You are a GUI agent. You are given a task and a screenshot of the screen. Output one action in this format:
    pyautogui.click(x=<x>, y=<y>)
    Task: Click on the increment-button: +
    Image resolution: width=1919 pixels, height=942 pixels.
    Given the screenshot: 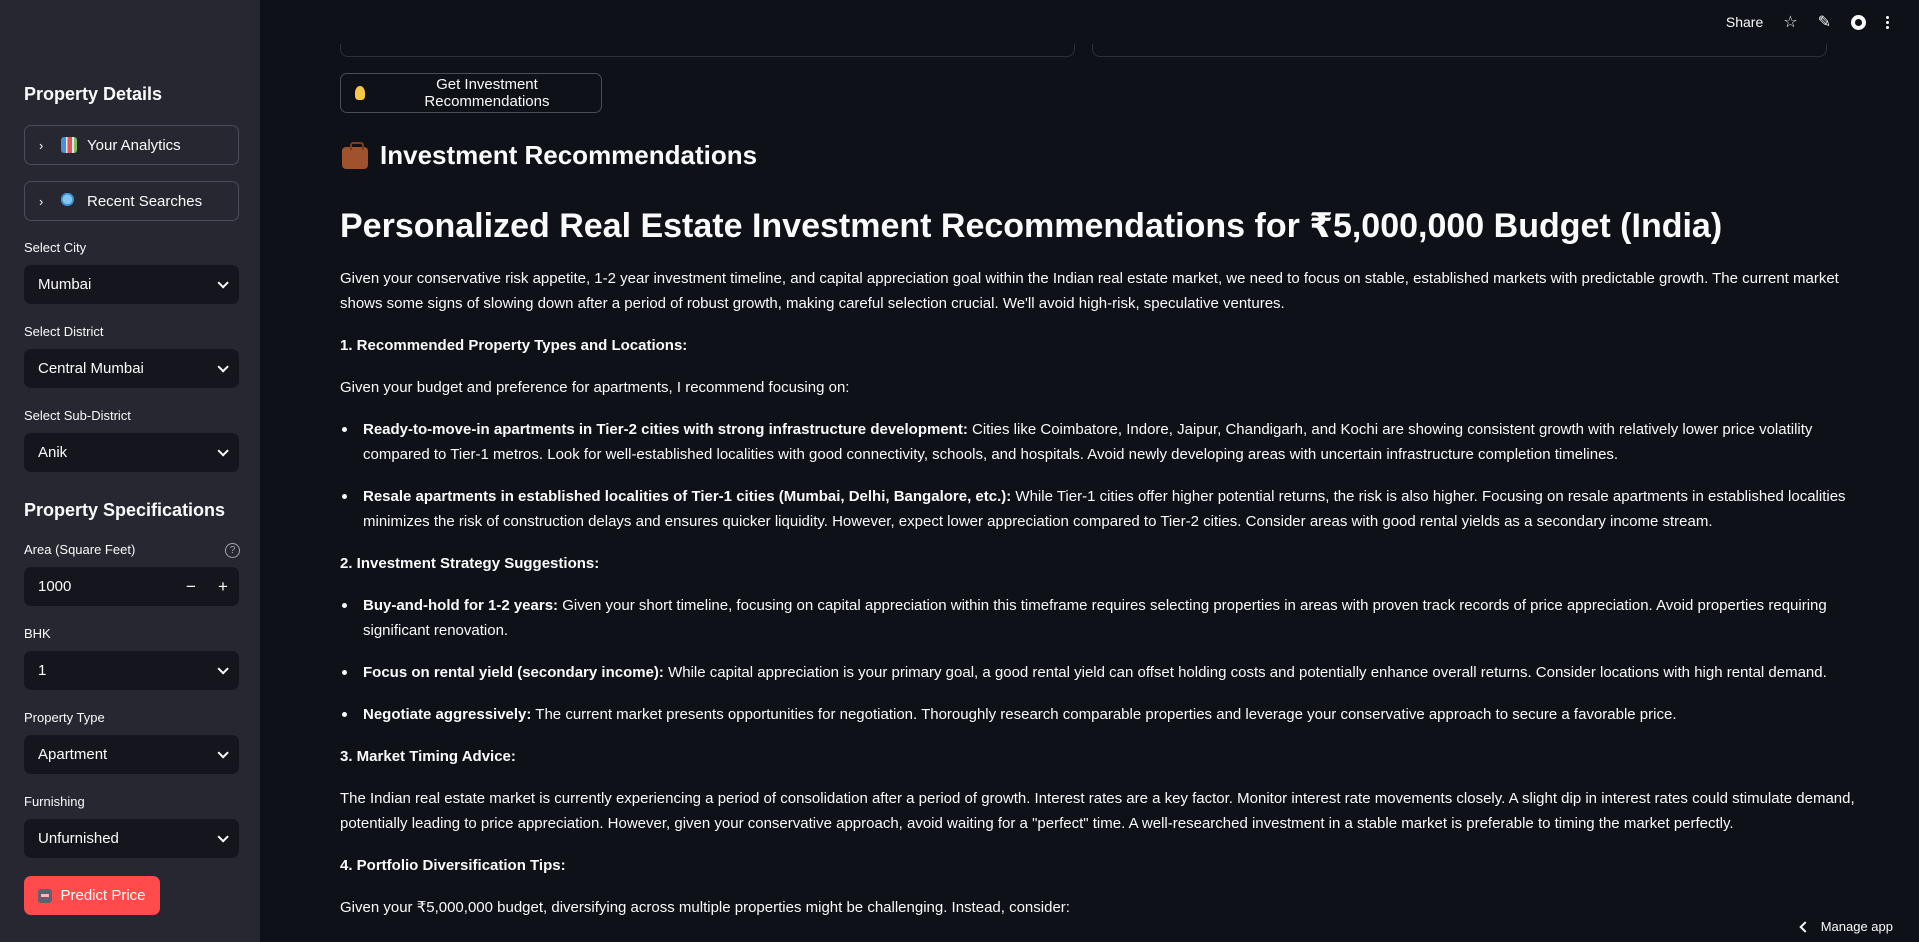 What is the action you would take?
    pyautogui.click(x=223, y=586)
    